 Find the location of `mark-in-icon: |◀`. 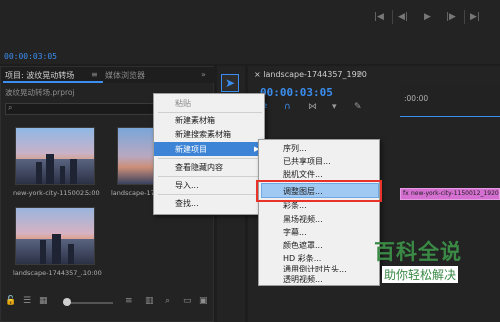

mark-in-icon: |◀ is located at coordinates (379, 17).